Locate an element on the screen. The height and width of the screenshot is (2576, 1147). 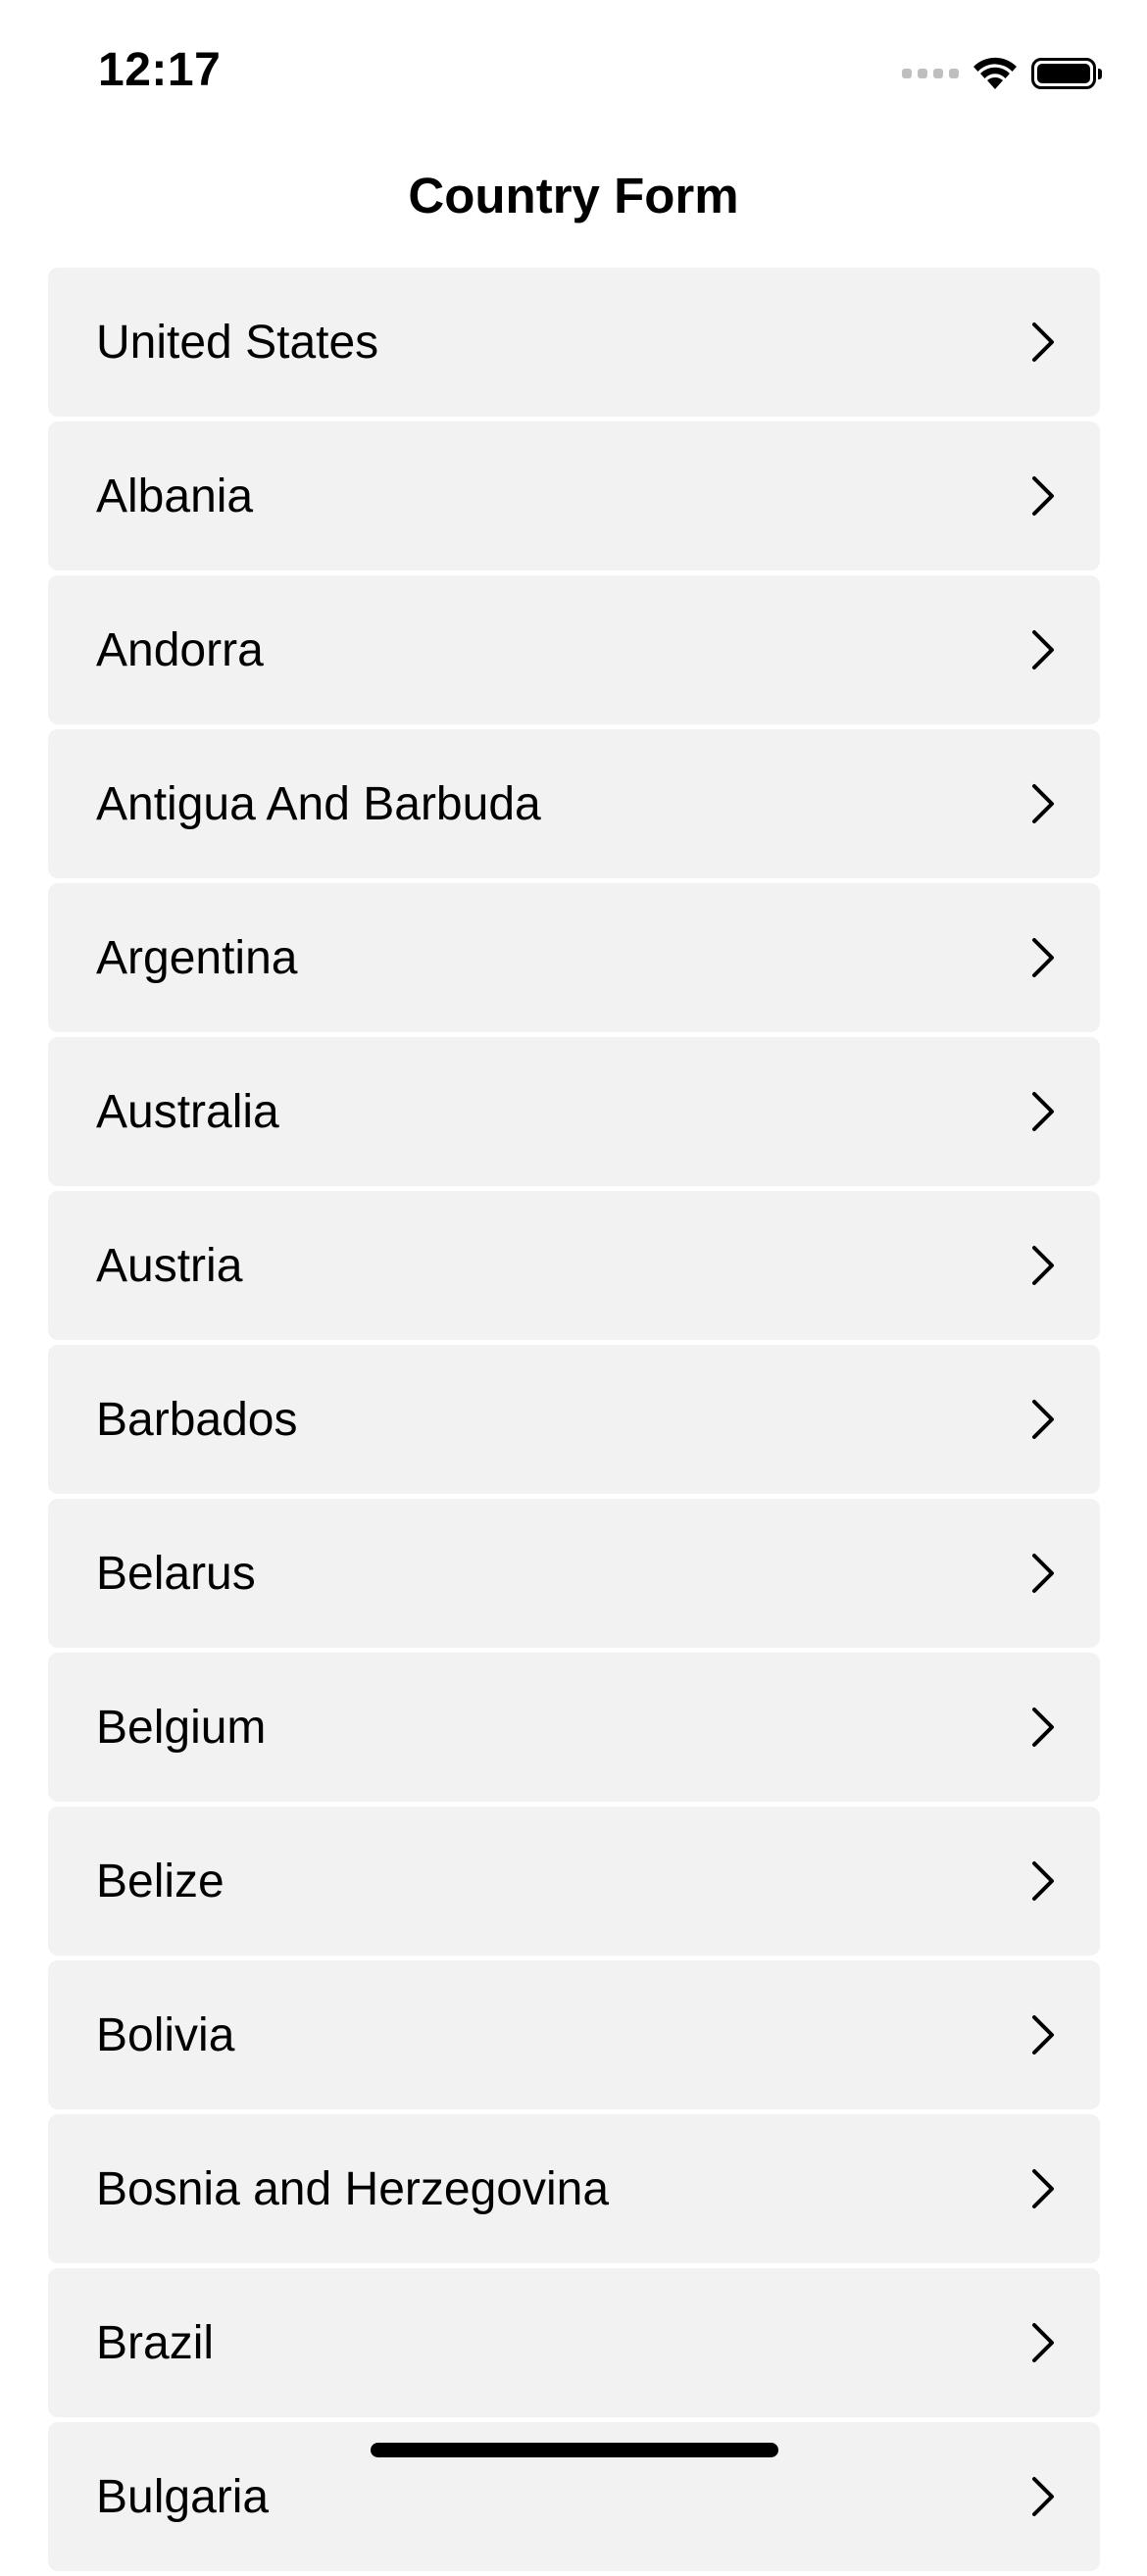
list-item: Belgium is located at coordinates (574, 1727).